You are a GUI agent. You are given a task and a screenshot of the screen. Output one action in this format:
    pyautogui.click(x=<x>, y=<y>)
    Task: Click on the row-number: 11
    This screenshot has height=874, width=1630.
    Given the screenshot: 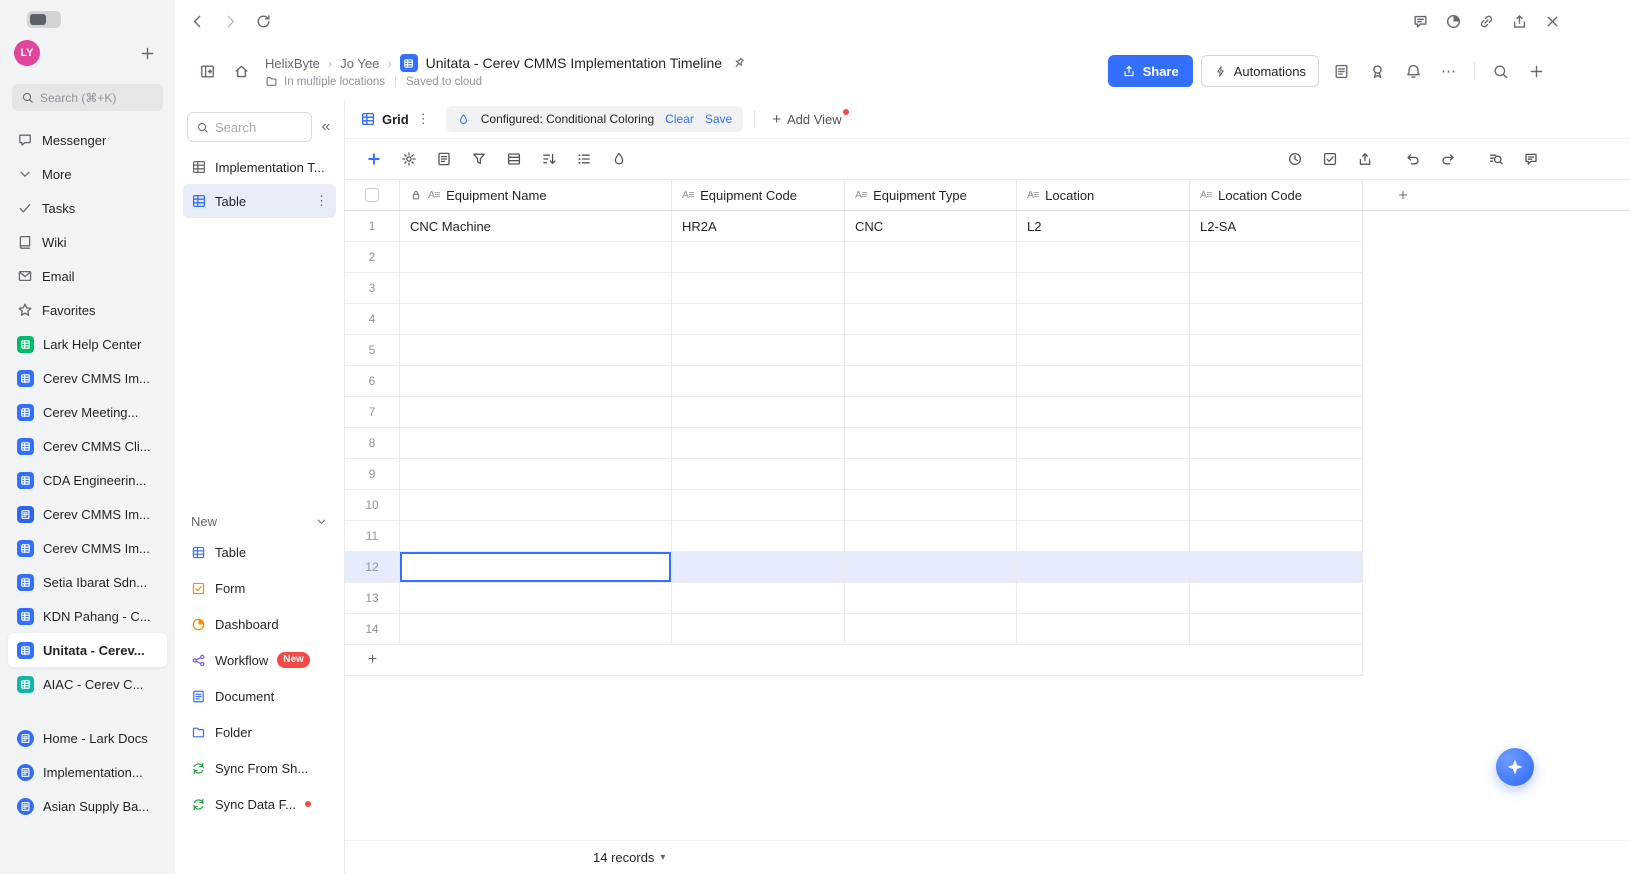 What is the action you would take?
    pyautogui.click(x=372, y=536)
    